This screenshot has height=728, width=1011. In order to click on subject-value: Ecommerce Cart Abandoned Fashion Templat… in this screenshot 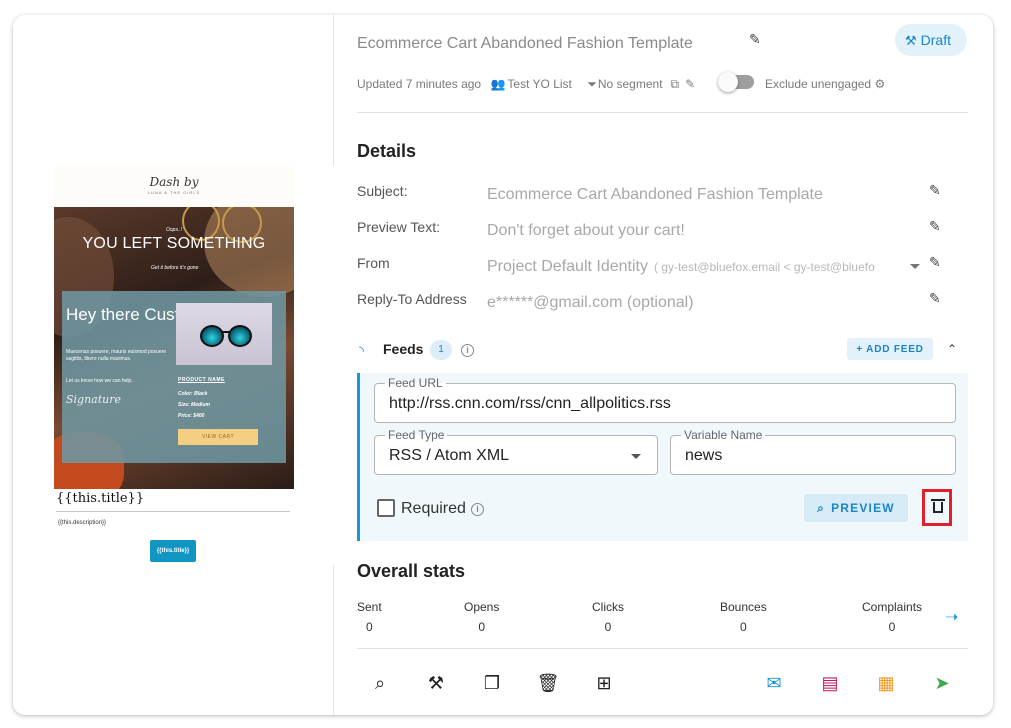, I will do `click(655, 195)`.